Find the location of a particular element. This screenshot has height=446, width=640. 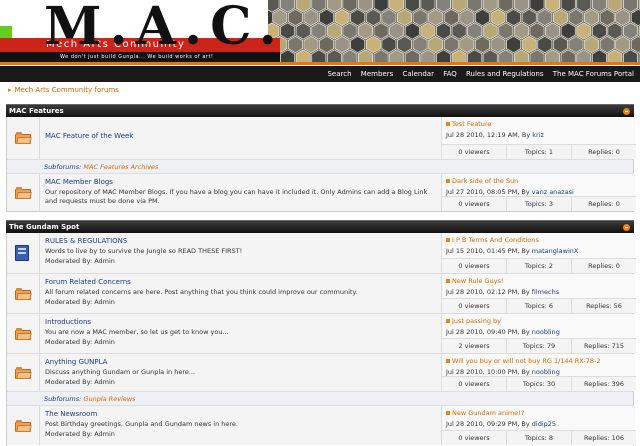

forum-title-link: MAC Feature of the Week is located at coordinates (240, 136).